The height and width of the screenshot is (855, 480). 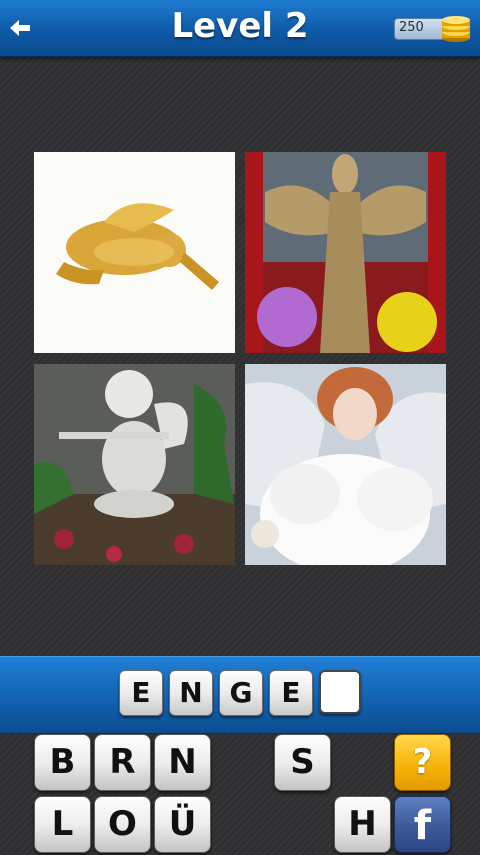 I want to click on coin-count: 250, so click(x=411, y=27).